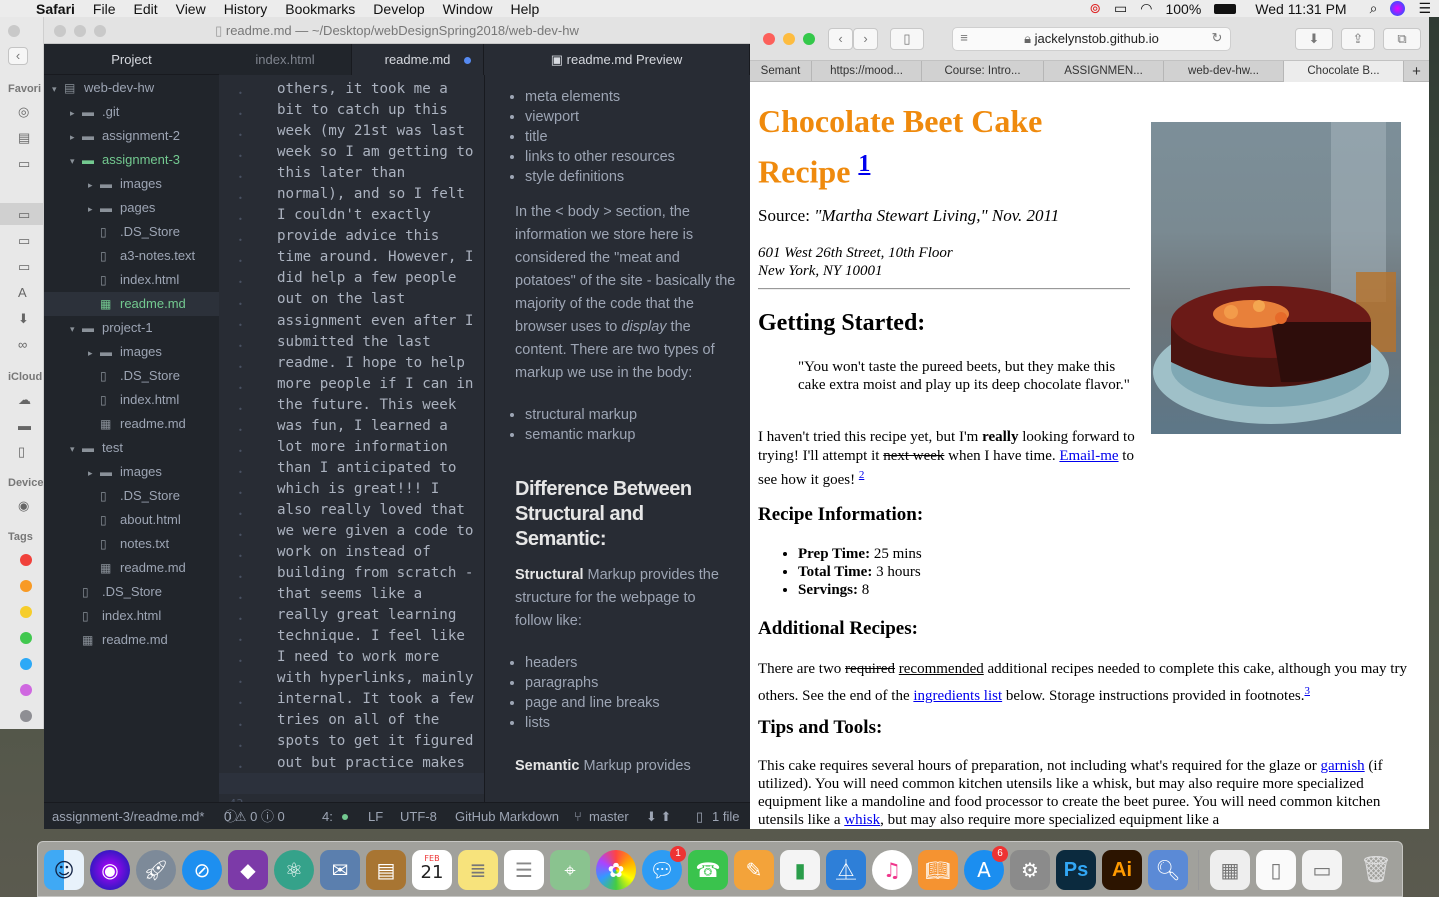 The width and height of the screenshot is (1439, 897). What do you see at coordinates (285, 59) in the screenshot?
I see `tab-index-html: index.html` at bounding box center [285, 59].